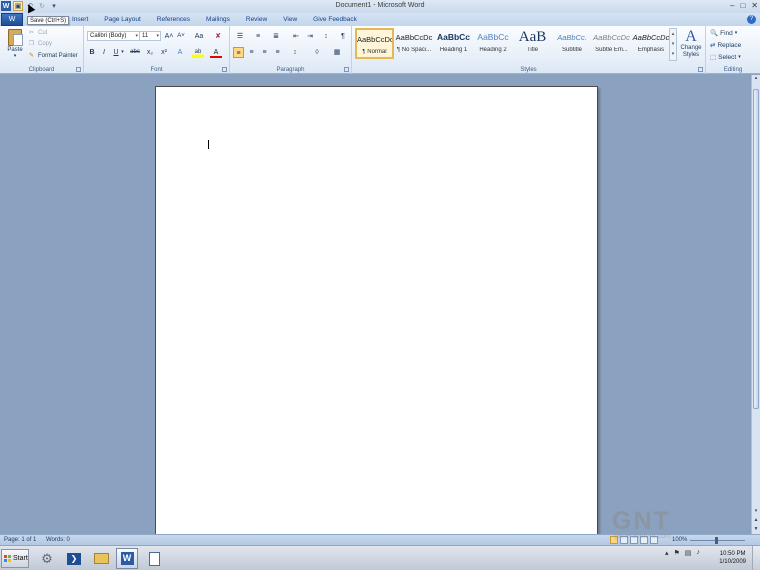 Image resolution: width=760 pixels, height=570 pixels. What do you see at coordinates (181, 36) in the screenshot?
I see `shrink-font-button: A˅` at bounding box center [181, 36].